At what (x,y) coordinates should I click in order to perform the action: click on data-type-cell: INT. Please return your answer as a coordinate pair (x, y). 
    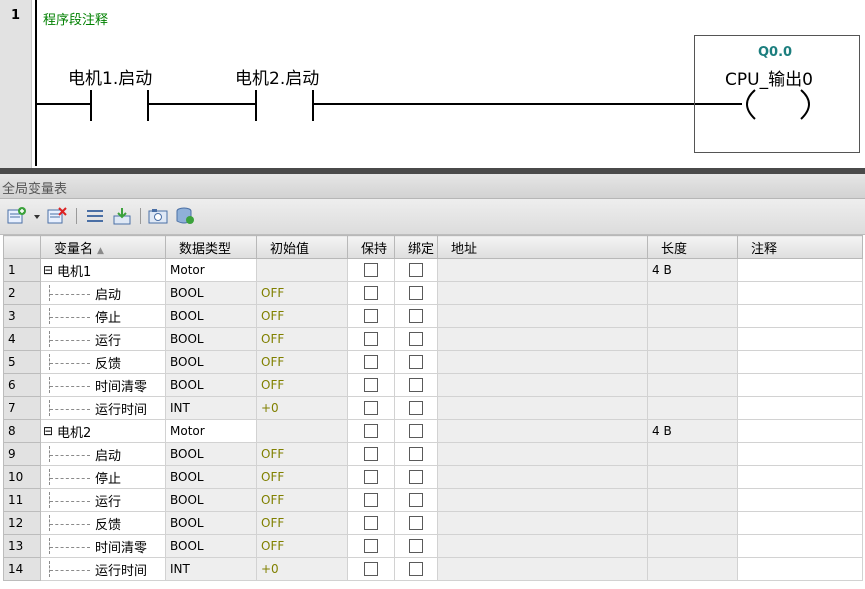
    Looking at the image, I should click on (211, 569).